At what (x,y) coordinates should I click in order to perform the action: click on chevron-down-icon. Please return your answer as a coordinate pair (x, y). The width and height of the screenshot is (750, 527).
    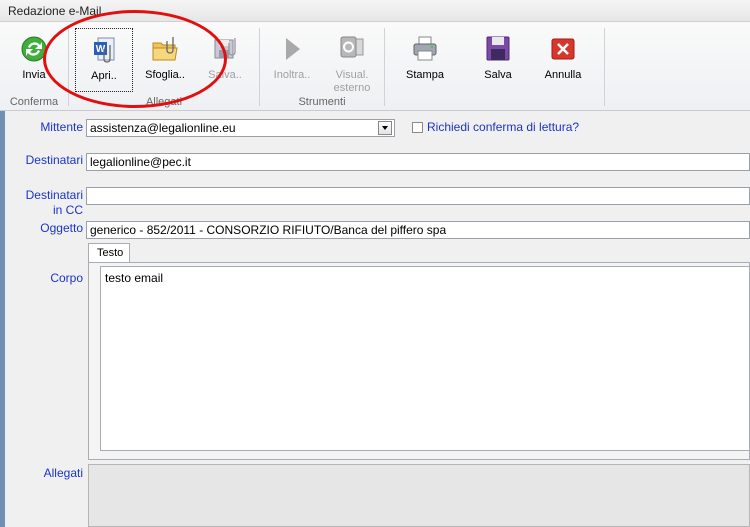
    Looking at the image, I should click on (385, 128).